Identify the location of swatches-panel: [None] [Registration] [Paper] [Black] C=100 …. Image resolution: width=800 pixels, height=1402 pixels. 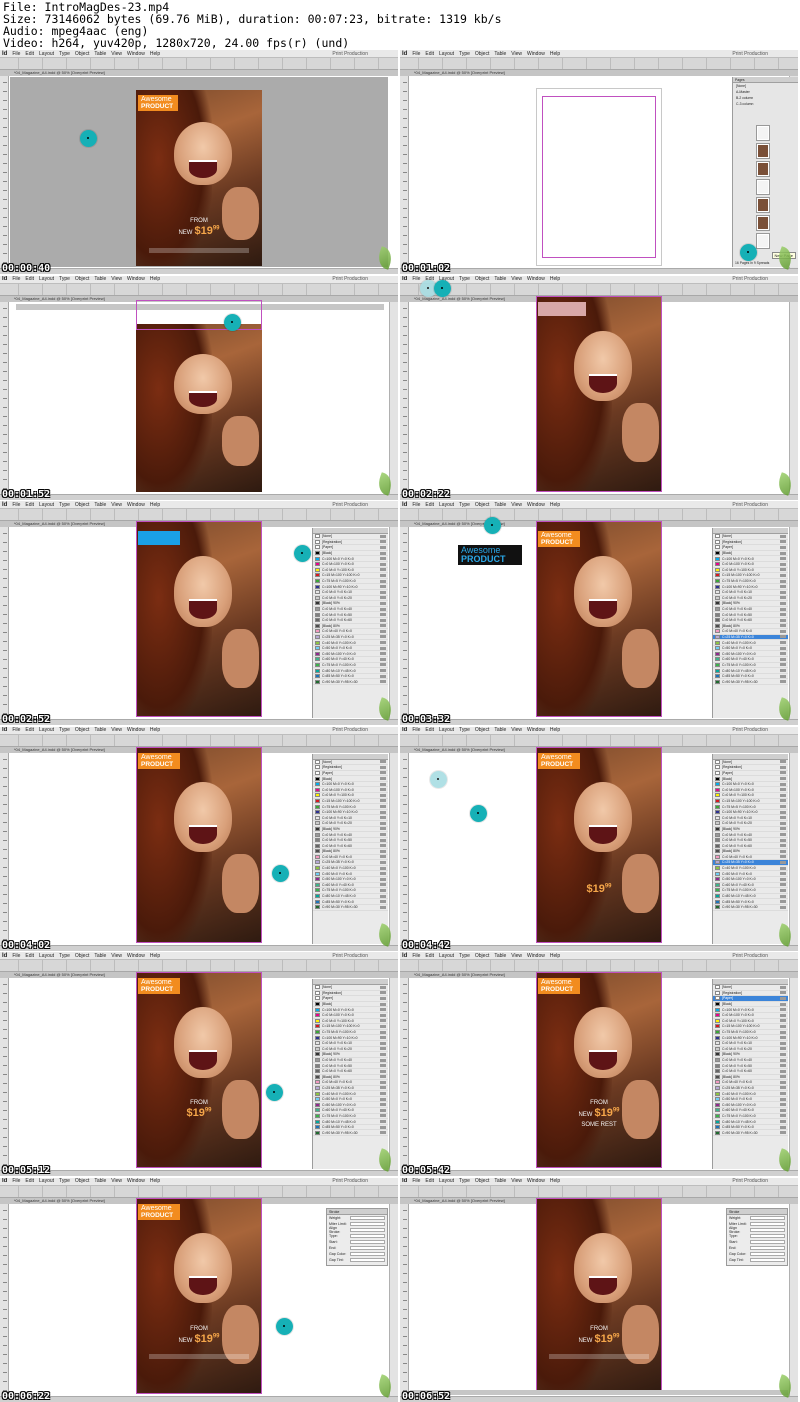
(350, 848).